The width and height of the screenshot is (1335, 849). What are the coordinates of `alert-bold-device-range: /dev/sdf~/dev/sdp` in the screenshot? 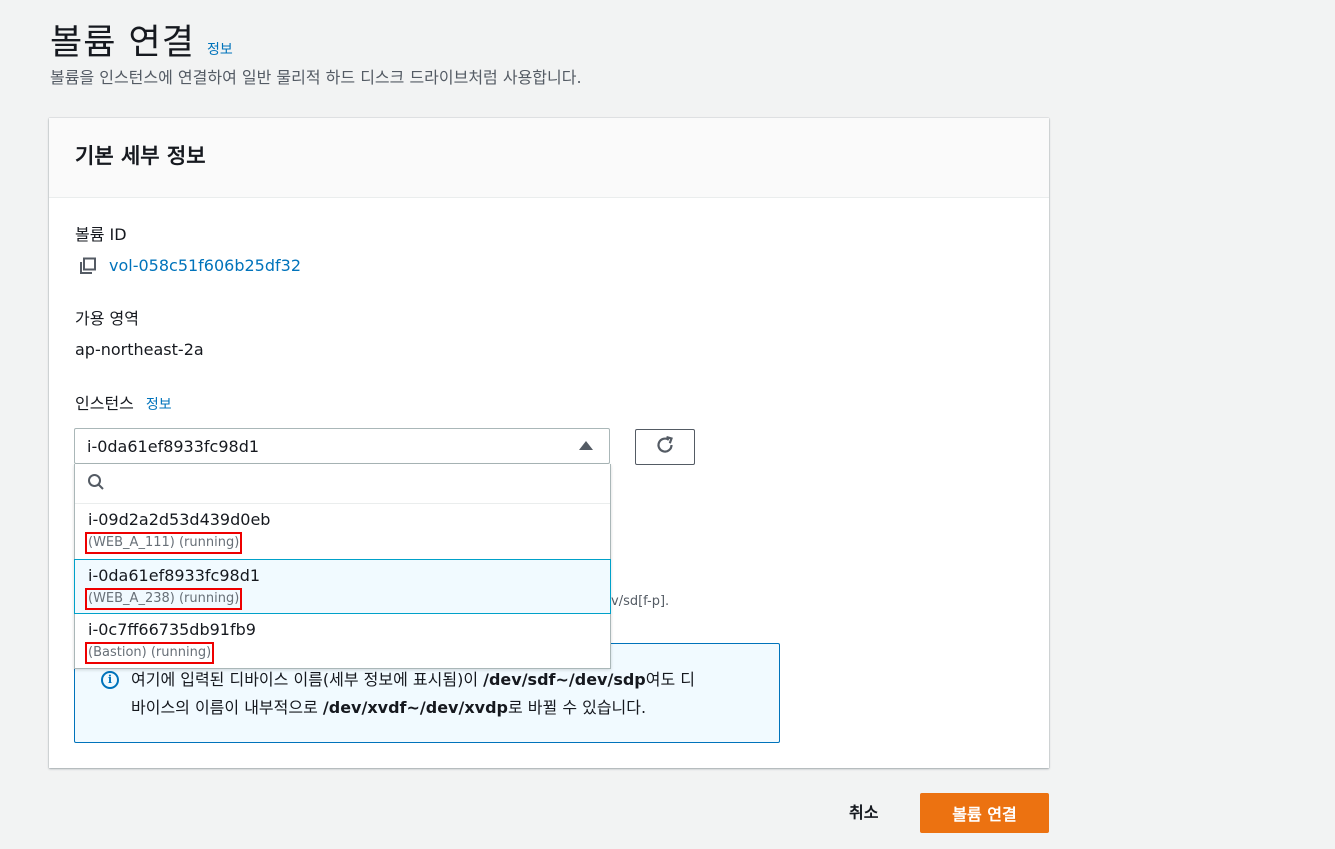 It's located at (564, 679).